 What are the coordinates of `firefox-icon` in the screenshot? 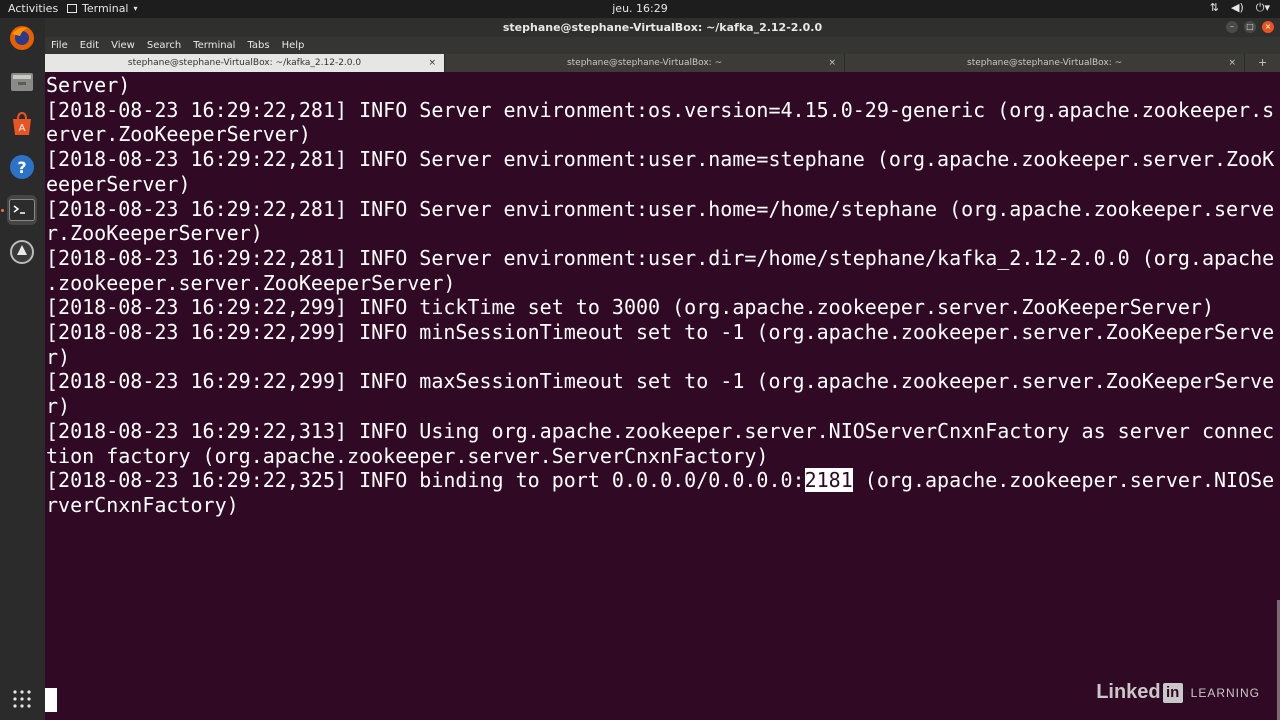 It's located at (22, 38).